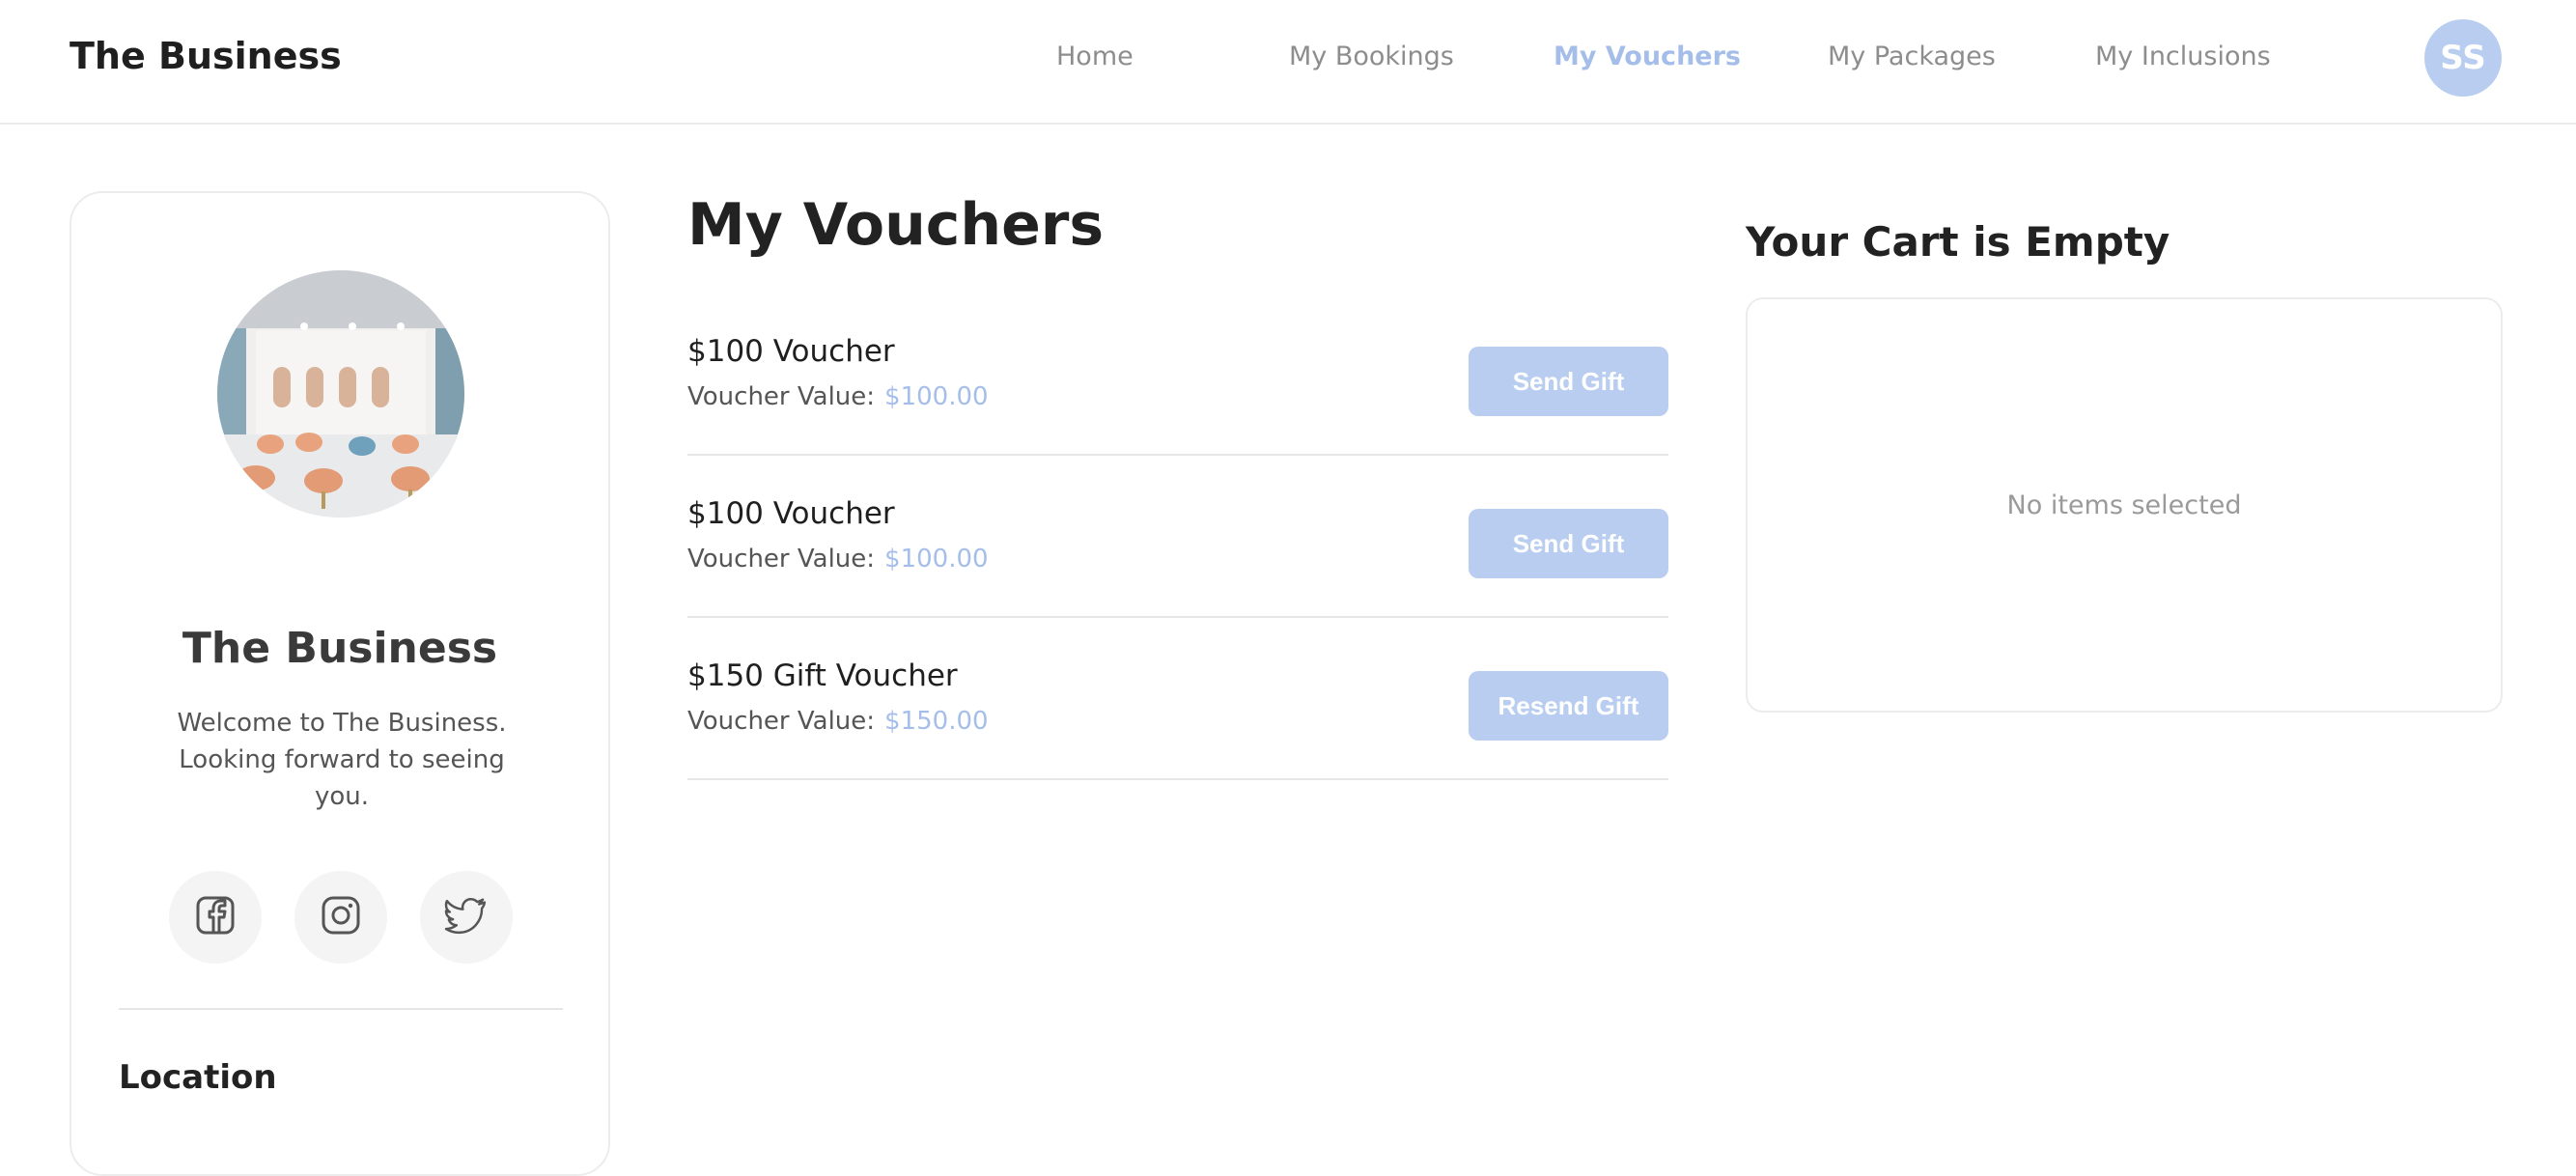 This screenshot has width=2576, height=1176. I want to click on twitter-icon, so click(467, 917).